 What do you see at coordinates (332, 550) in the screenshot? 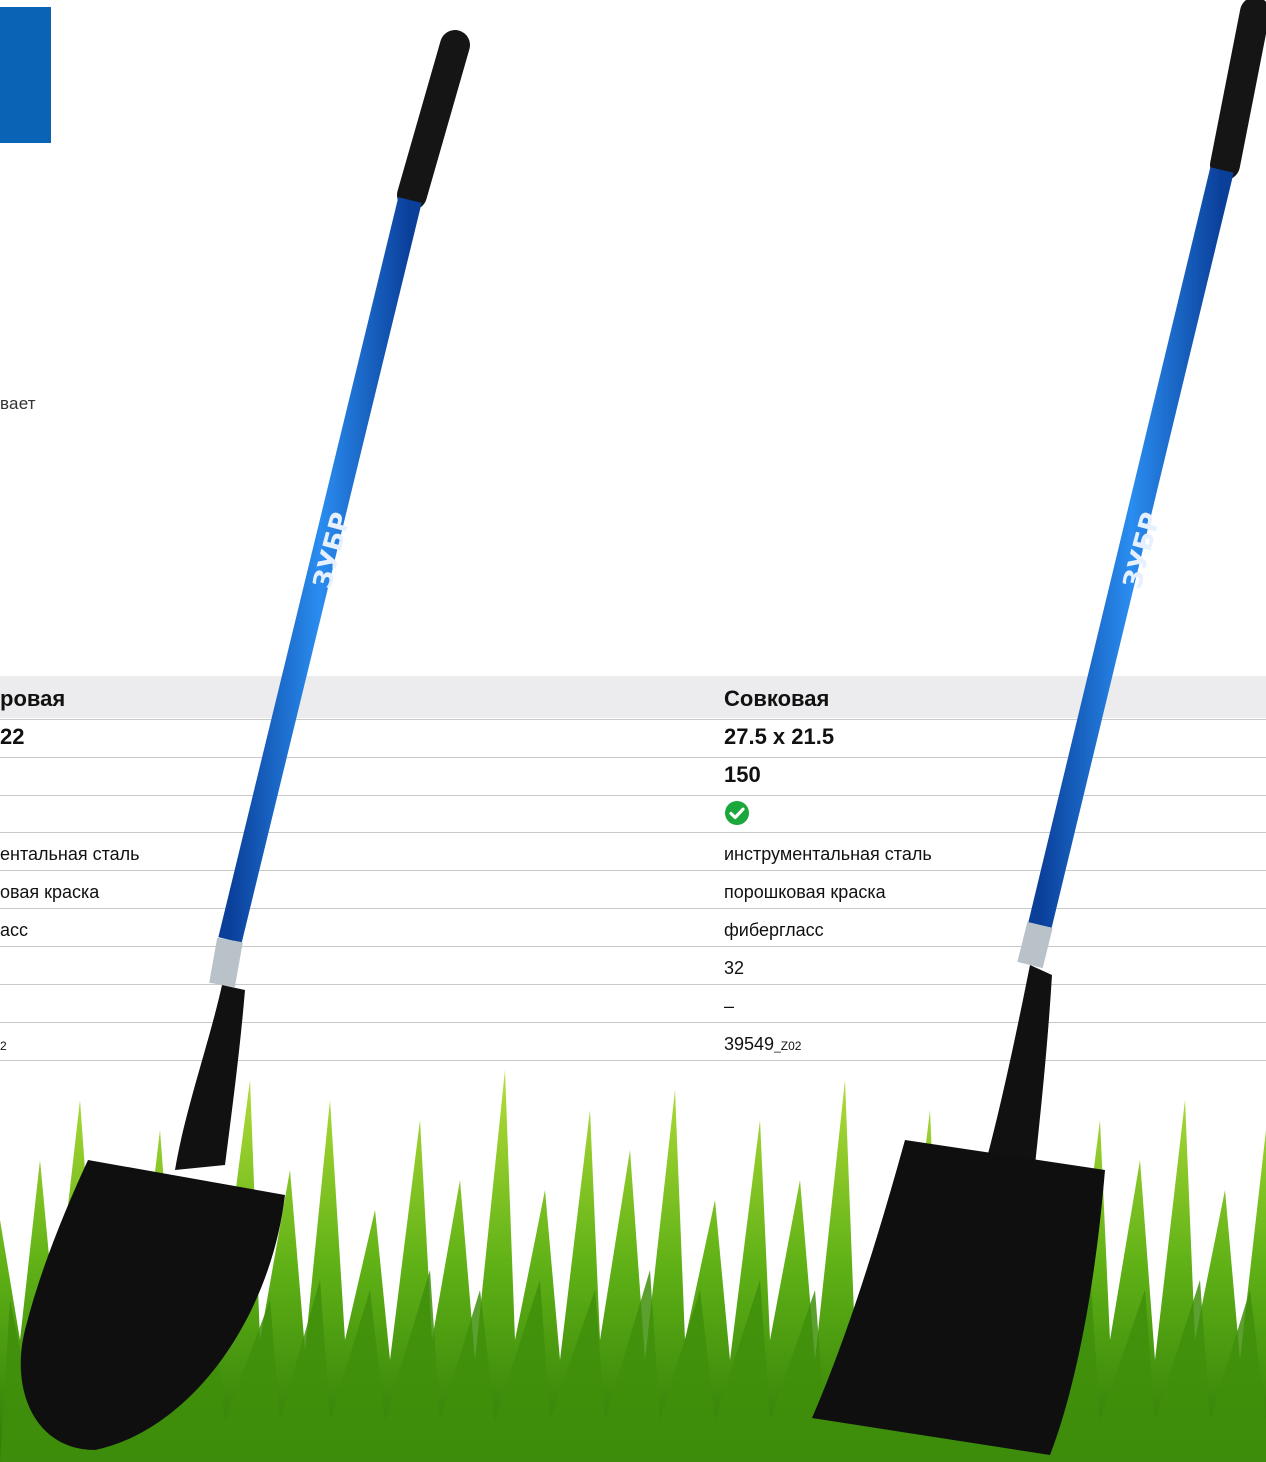
I see `handle-brand-text-left: ЗУБР` at bounding box center [332, 550].